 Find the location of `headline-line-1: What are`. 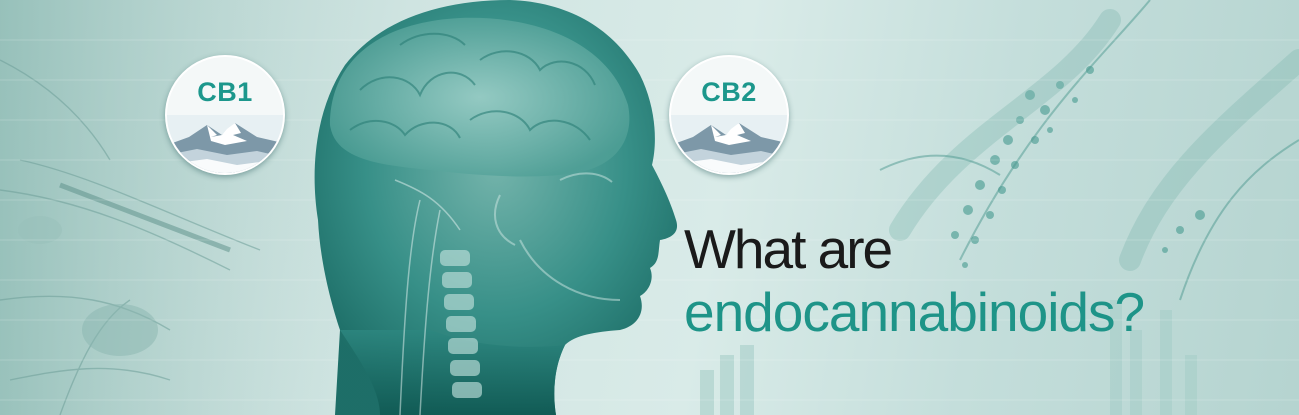

headline-line-1: What are is located at coordinates (788, 249).